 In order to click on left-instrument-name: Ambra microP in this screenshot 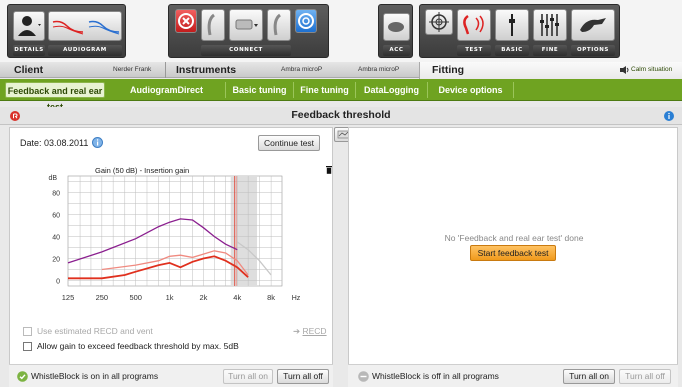, I will do `click(302, 69)`.